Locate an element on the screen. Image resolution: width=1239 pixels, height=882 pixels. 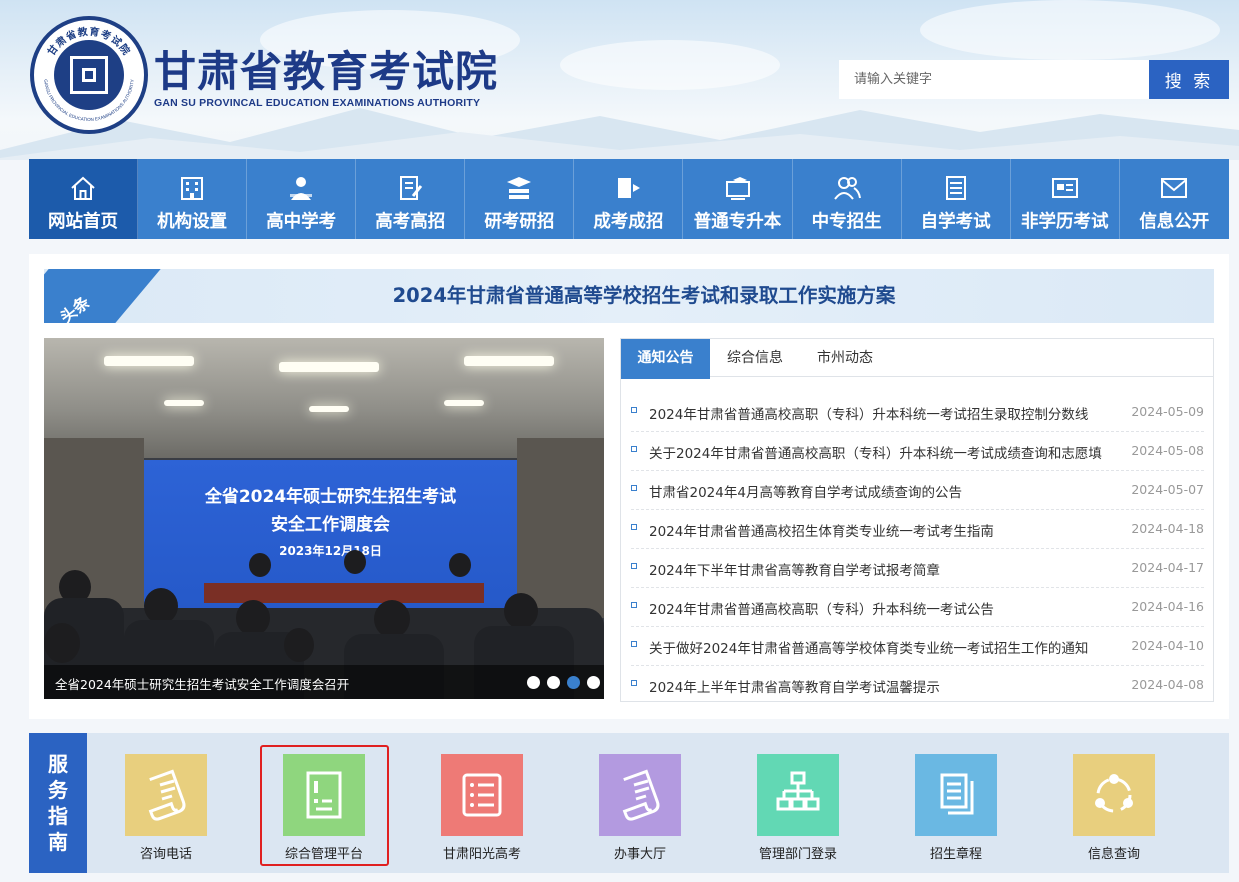
exam-paper-icon is located at coordinates (411, 188).